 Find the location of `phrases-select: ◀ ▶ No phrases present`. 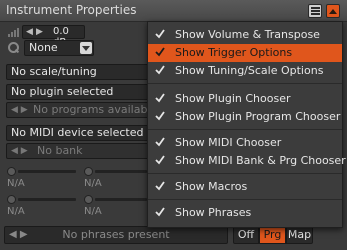

phrases-select: ◀ ▶ No phrases present is located at coordinates (116, 235).